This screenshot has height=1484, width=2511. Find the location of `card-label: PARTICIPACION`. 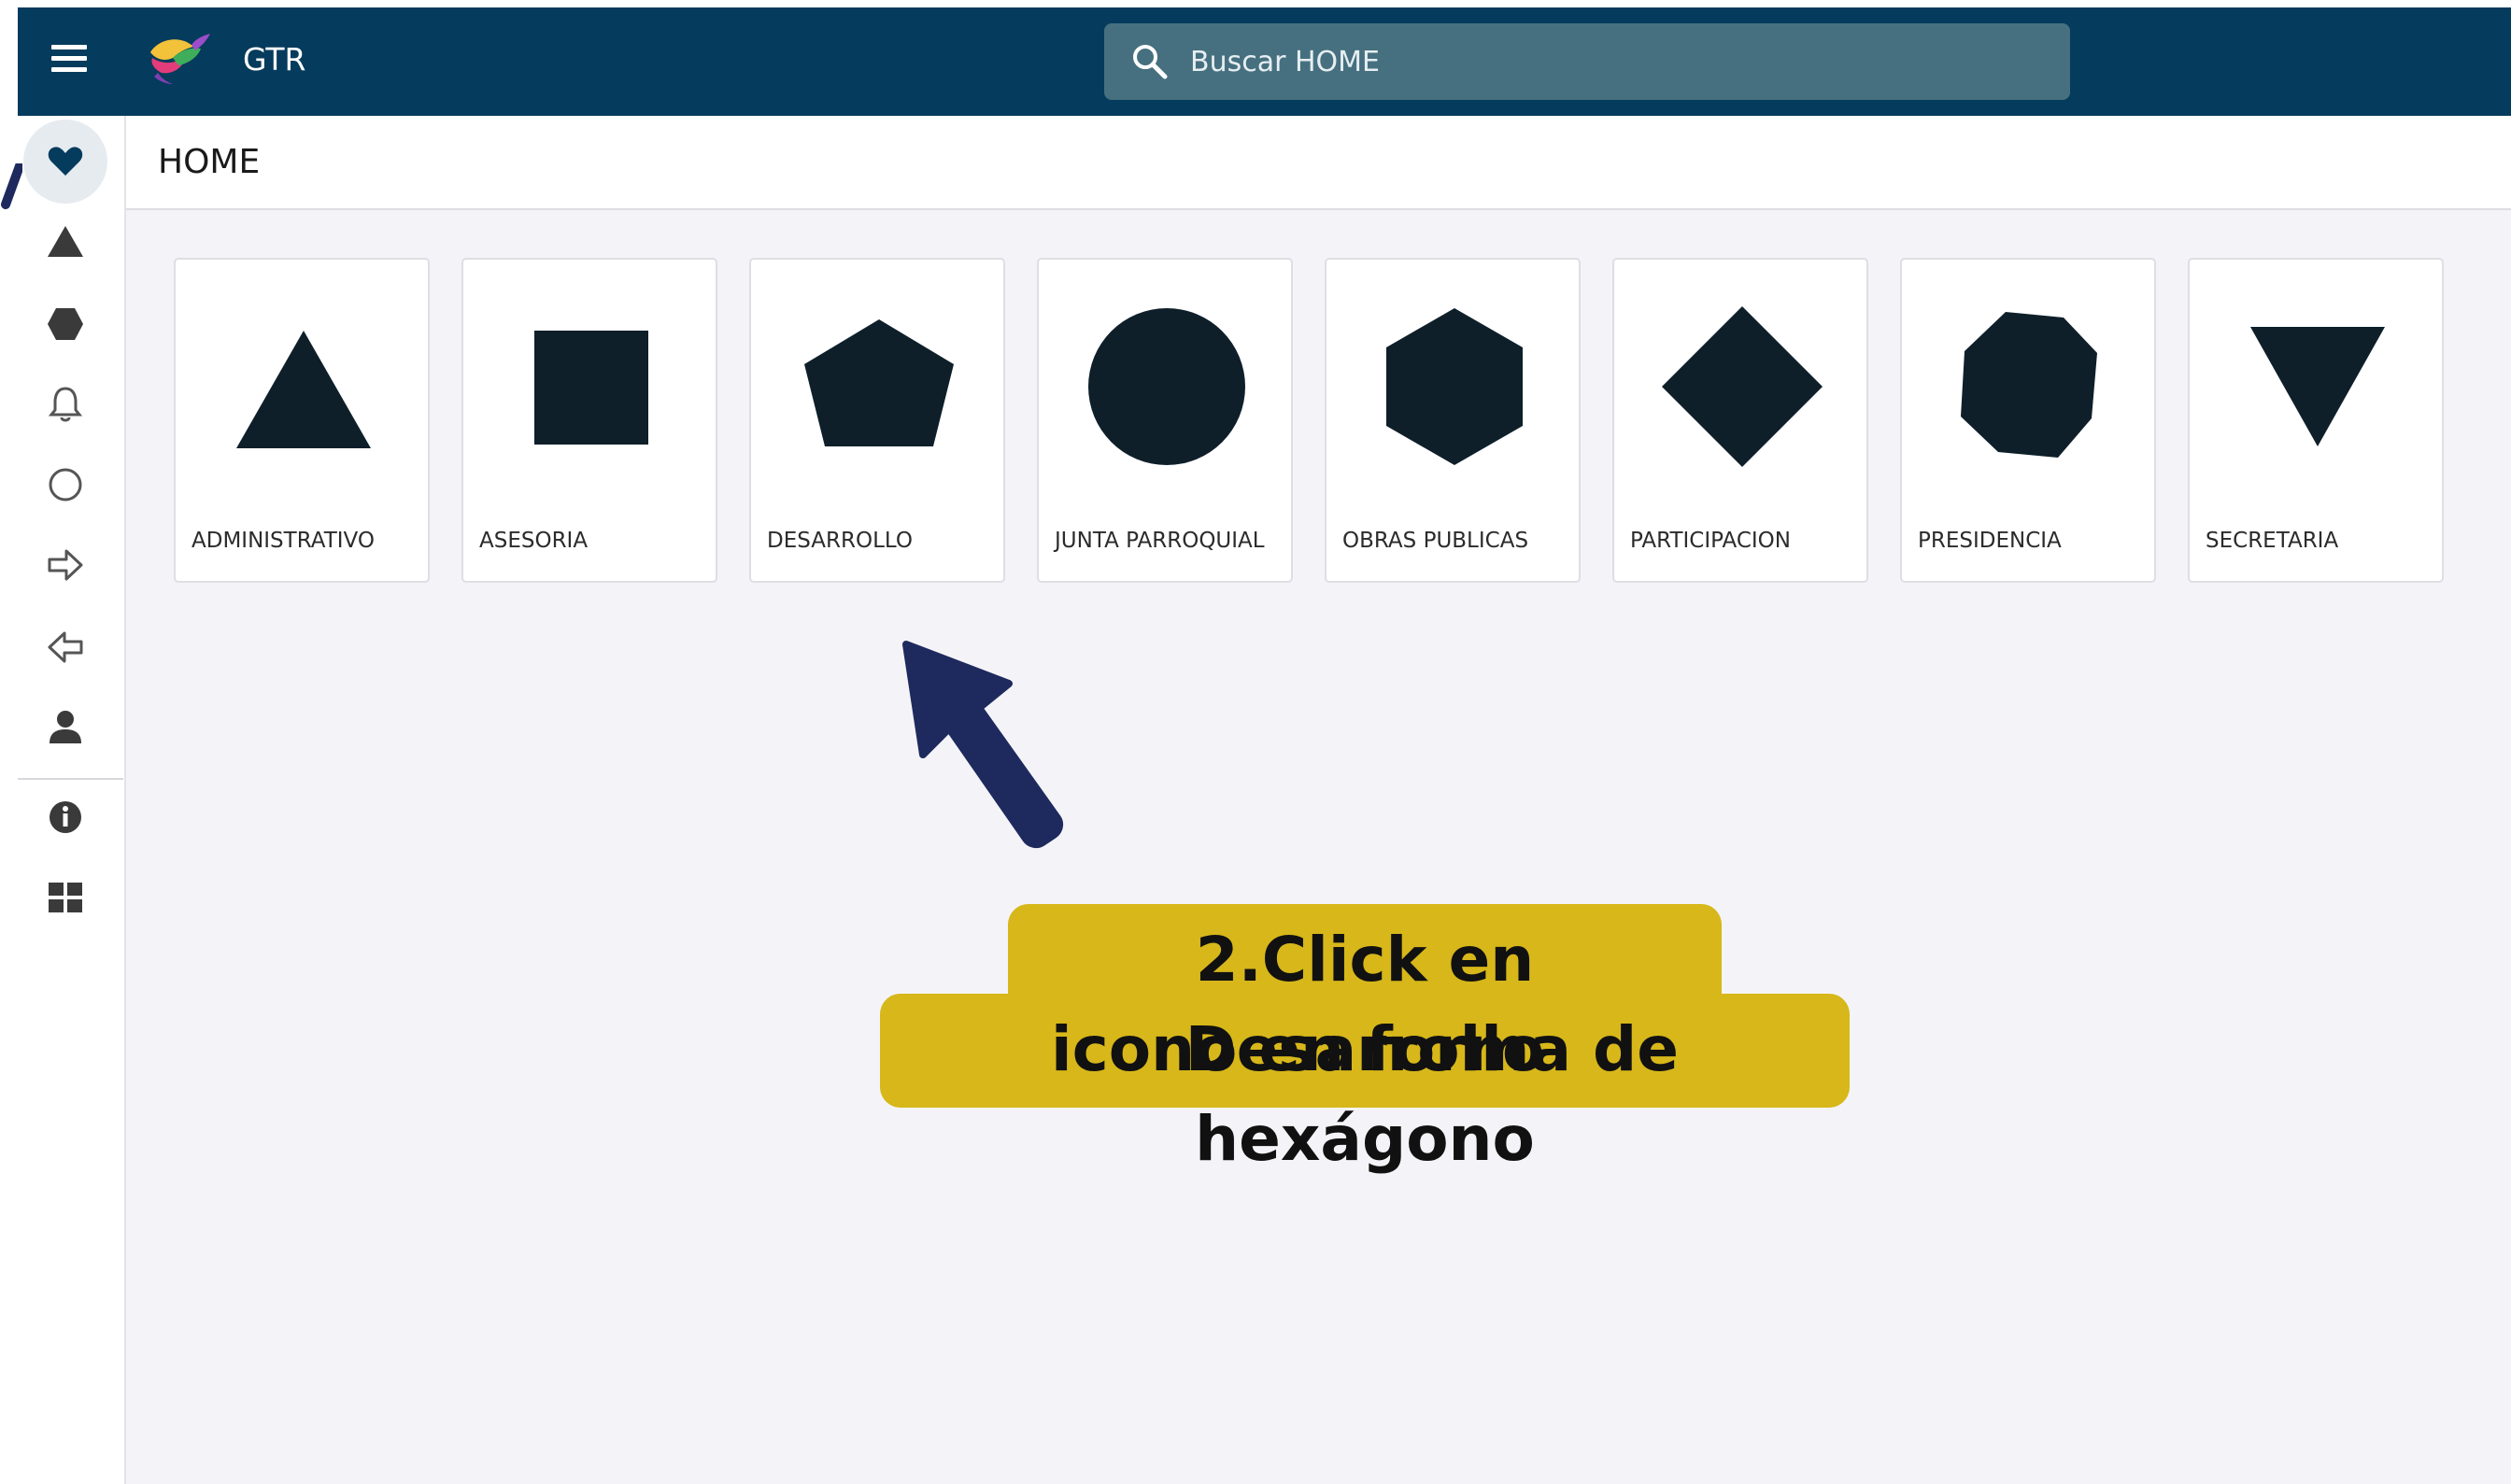

card-label: PARTICIPACION is located at coordinates (1710, 541).